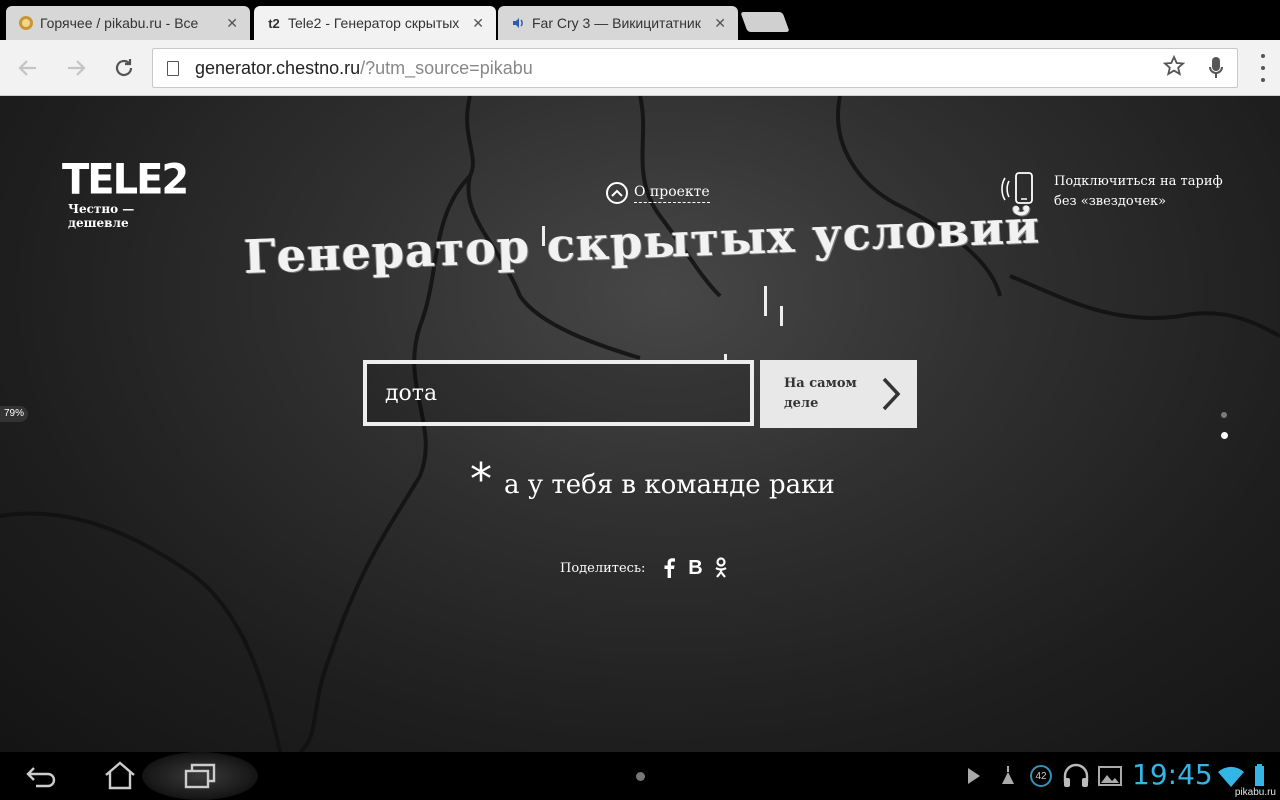 This screenshot has height=800, width=1280. I want to click on forward-button, so click(76, 68).